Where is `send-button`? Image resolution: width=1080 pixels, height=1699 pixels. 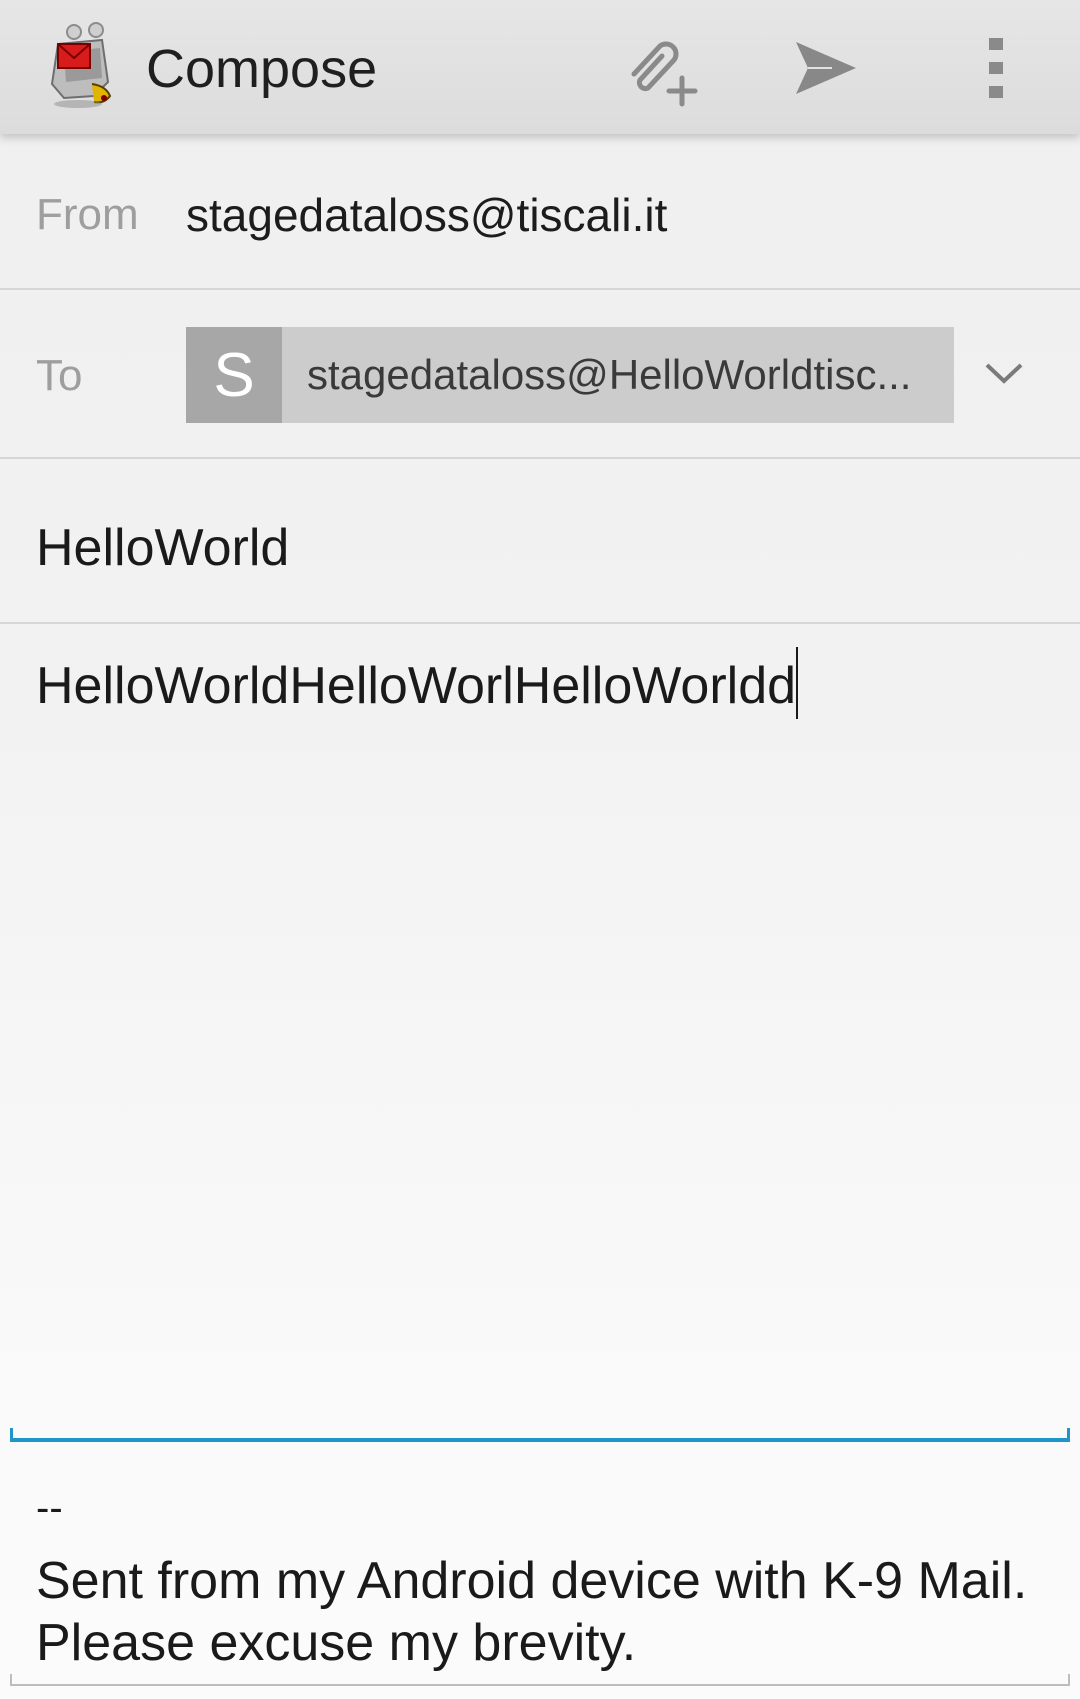
send-button is located at coordinates (826, 70).